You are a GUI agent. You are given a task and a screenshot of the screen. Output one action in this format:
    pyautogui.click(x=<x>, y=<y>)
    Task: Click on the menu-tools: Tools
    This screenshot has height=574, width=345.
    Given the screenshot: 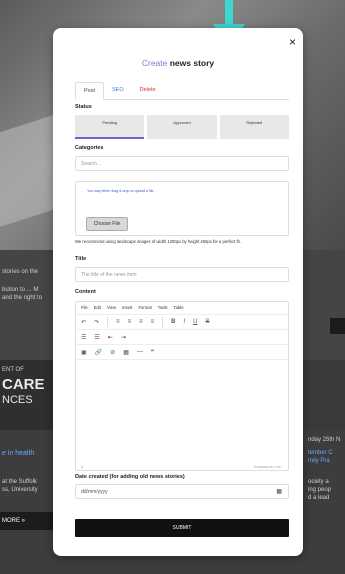 What is the action you would take?
    pyautogui.click(x=163, y=308)
    